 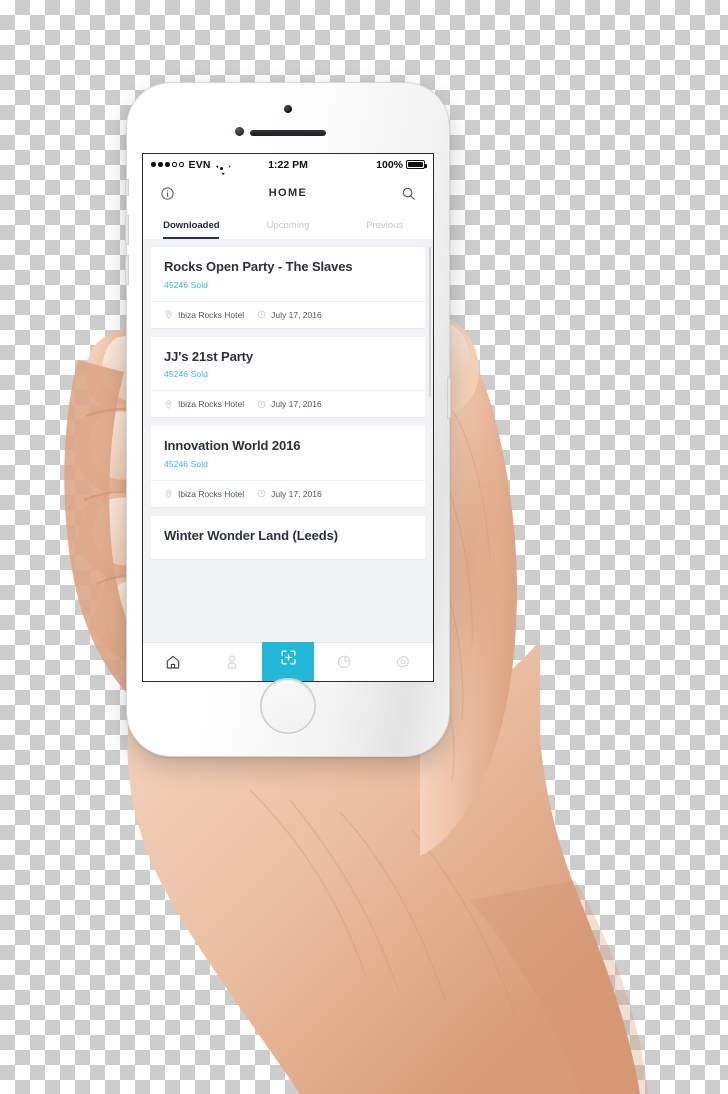 What do you see at coordinates (258, 266) in the screenshot?
I see `event-title: Rocks Open Party - The Slaves` at bounding box center [258, 266].